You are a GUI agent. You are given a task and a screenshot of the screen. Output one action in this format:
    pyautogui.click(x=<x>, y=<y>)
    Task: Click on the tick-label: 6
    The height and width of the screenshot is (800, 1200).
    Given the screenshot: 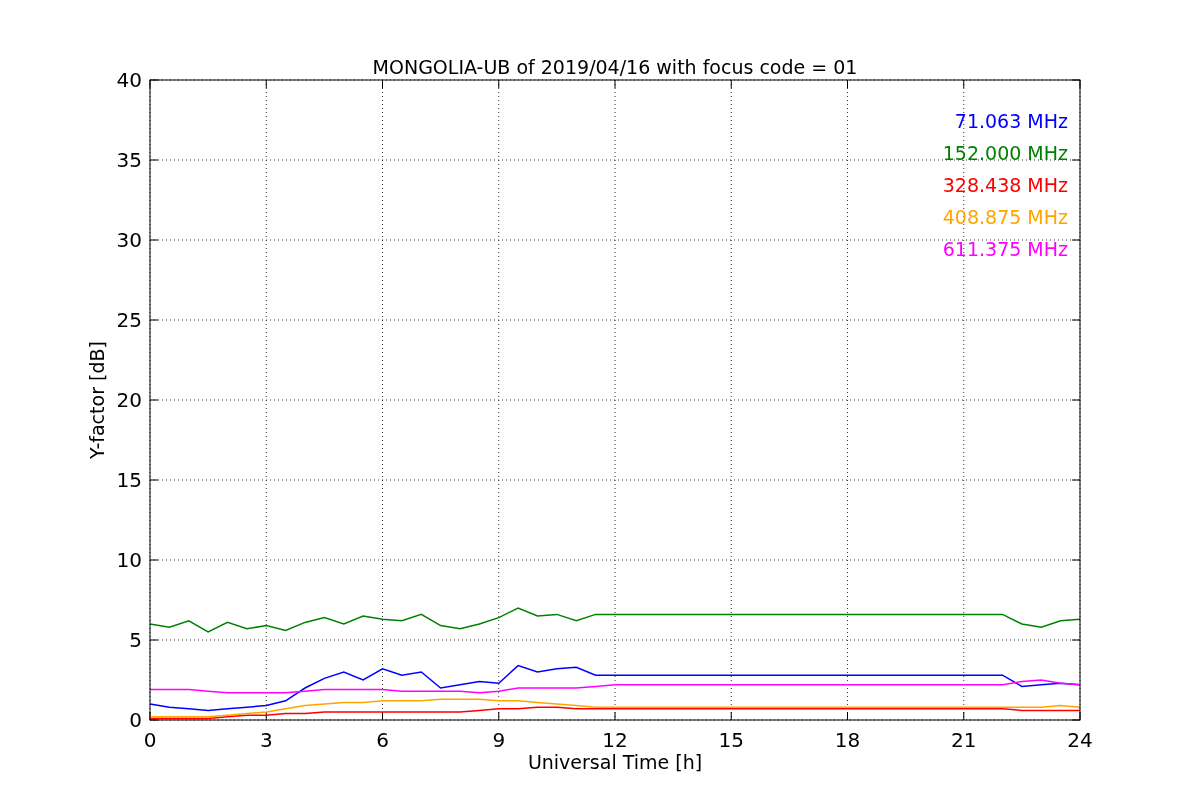 What is the action you would take?
    pyautogui.click(x=382, y=740)
    